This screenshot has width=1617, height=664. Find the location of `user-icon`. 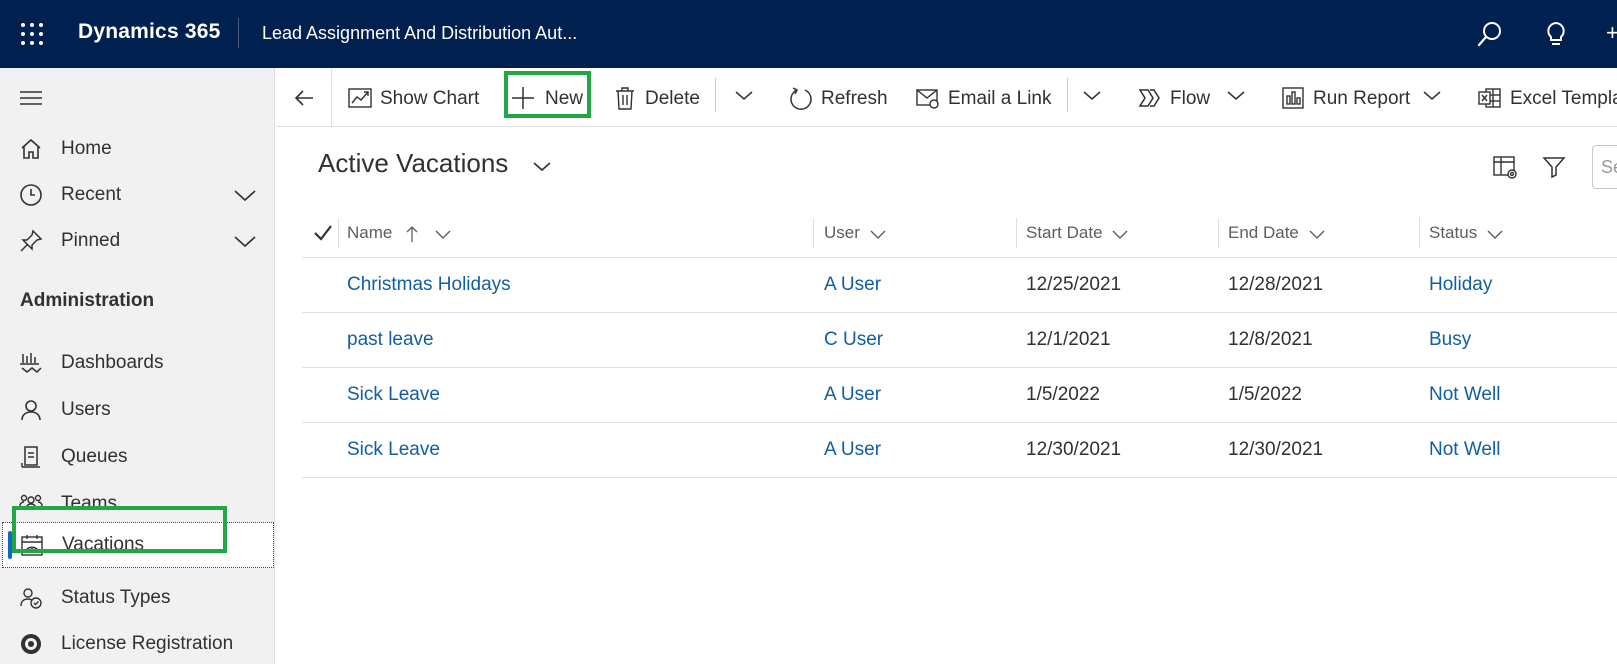

user-icon is located at coordinates (31, 410).